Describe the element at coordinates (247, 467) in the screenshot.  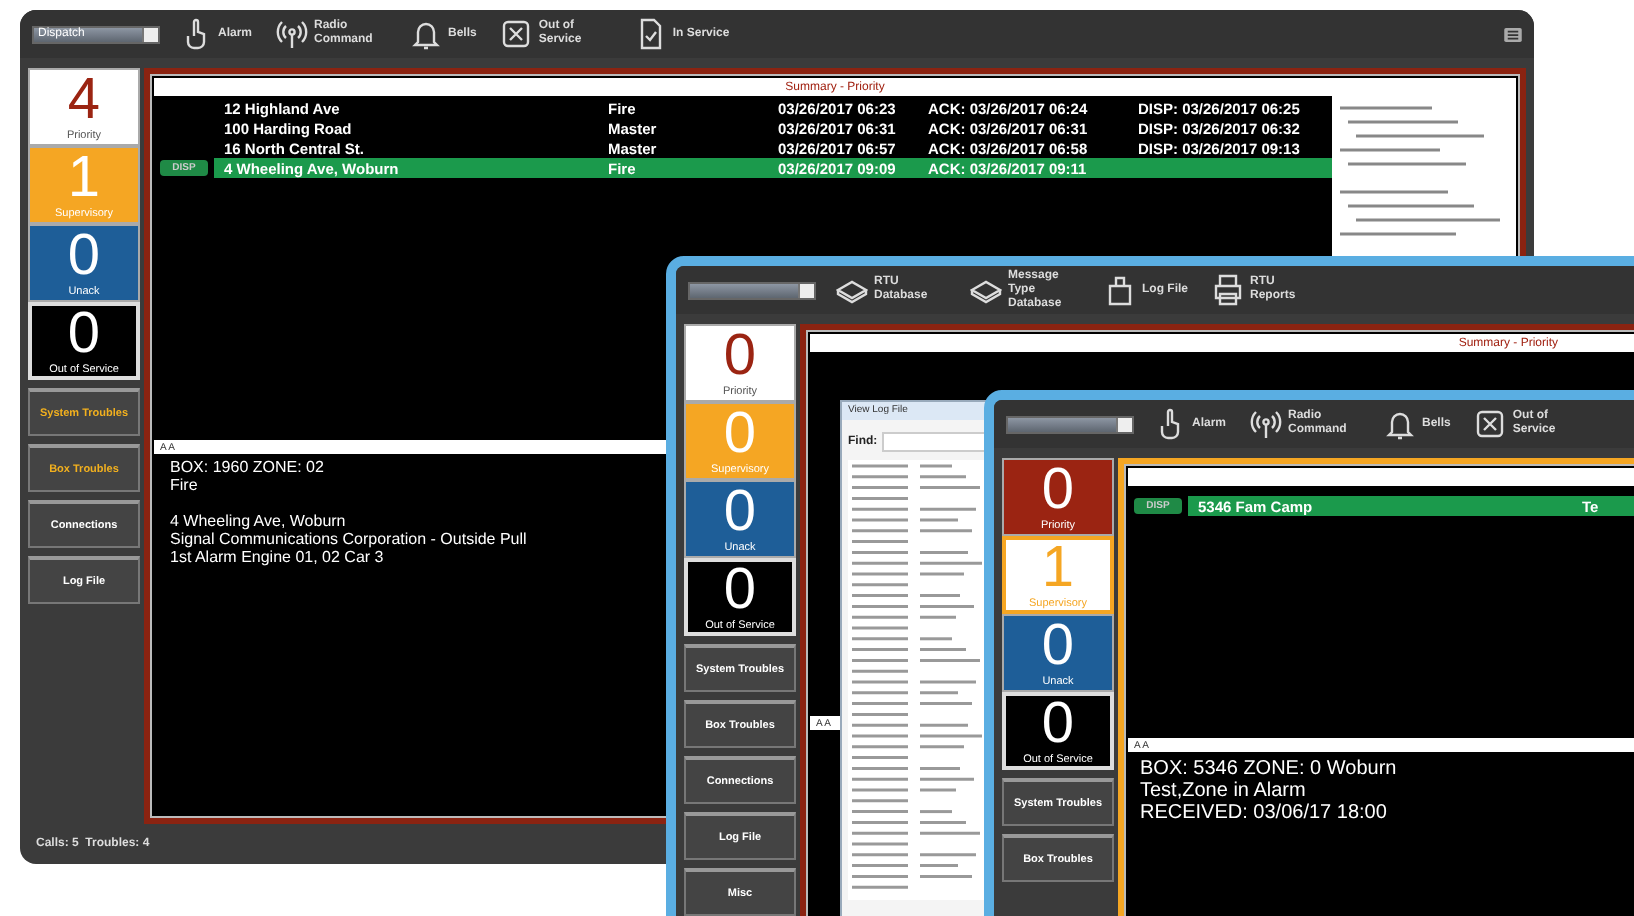
I see `detail-text: BOX: 1960 ZONE: 02` at that location.